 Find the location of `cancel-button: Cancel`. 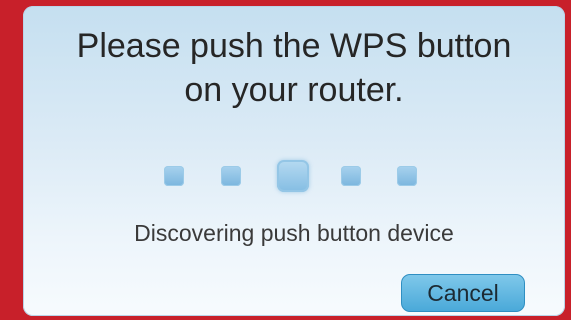

cancel-button: Cancel is located at coordinates (463, 293).